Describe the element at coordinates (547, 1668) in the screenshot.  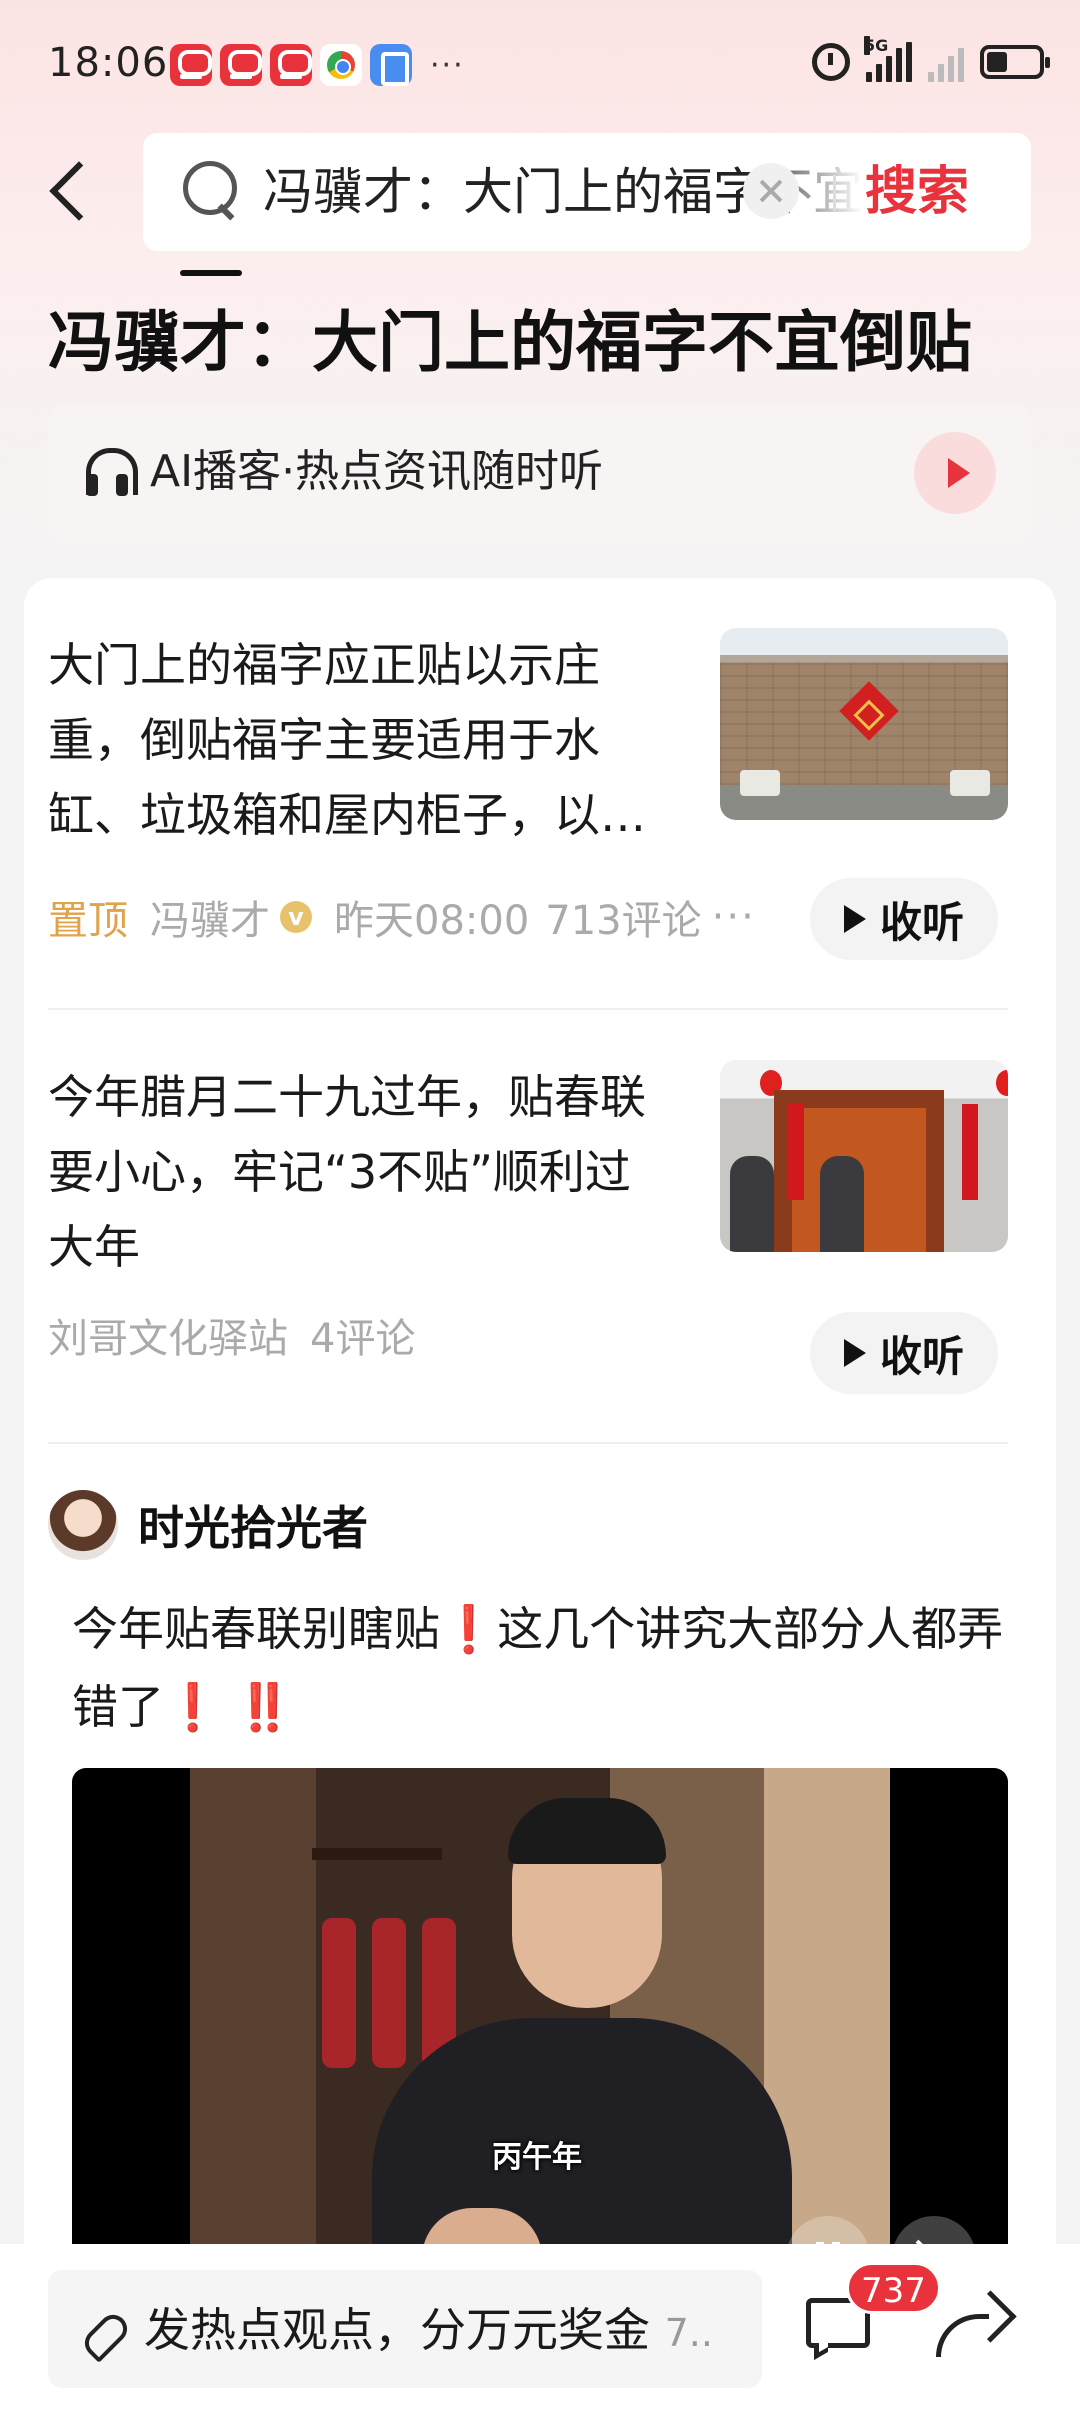
I see `post-text: 今年贴春联别瞎贴❗这几个讲究大部分人都弄错了❗ ‼️` at that location.